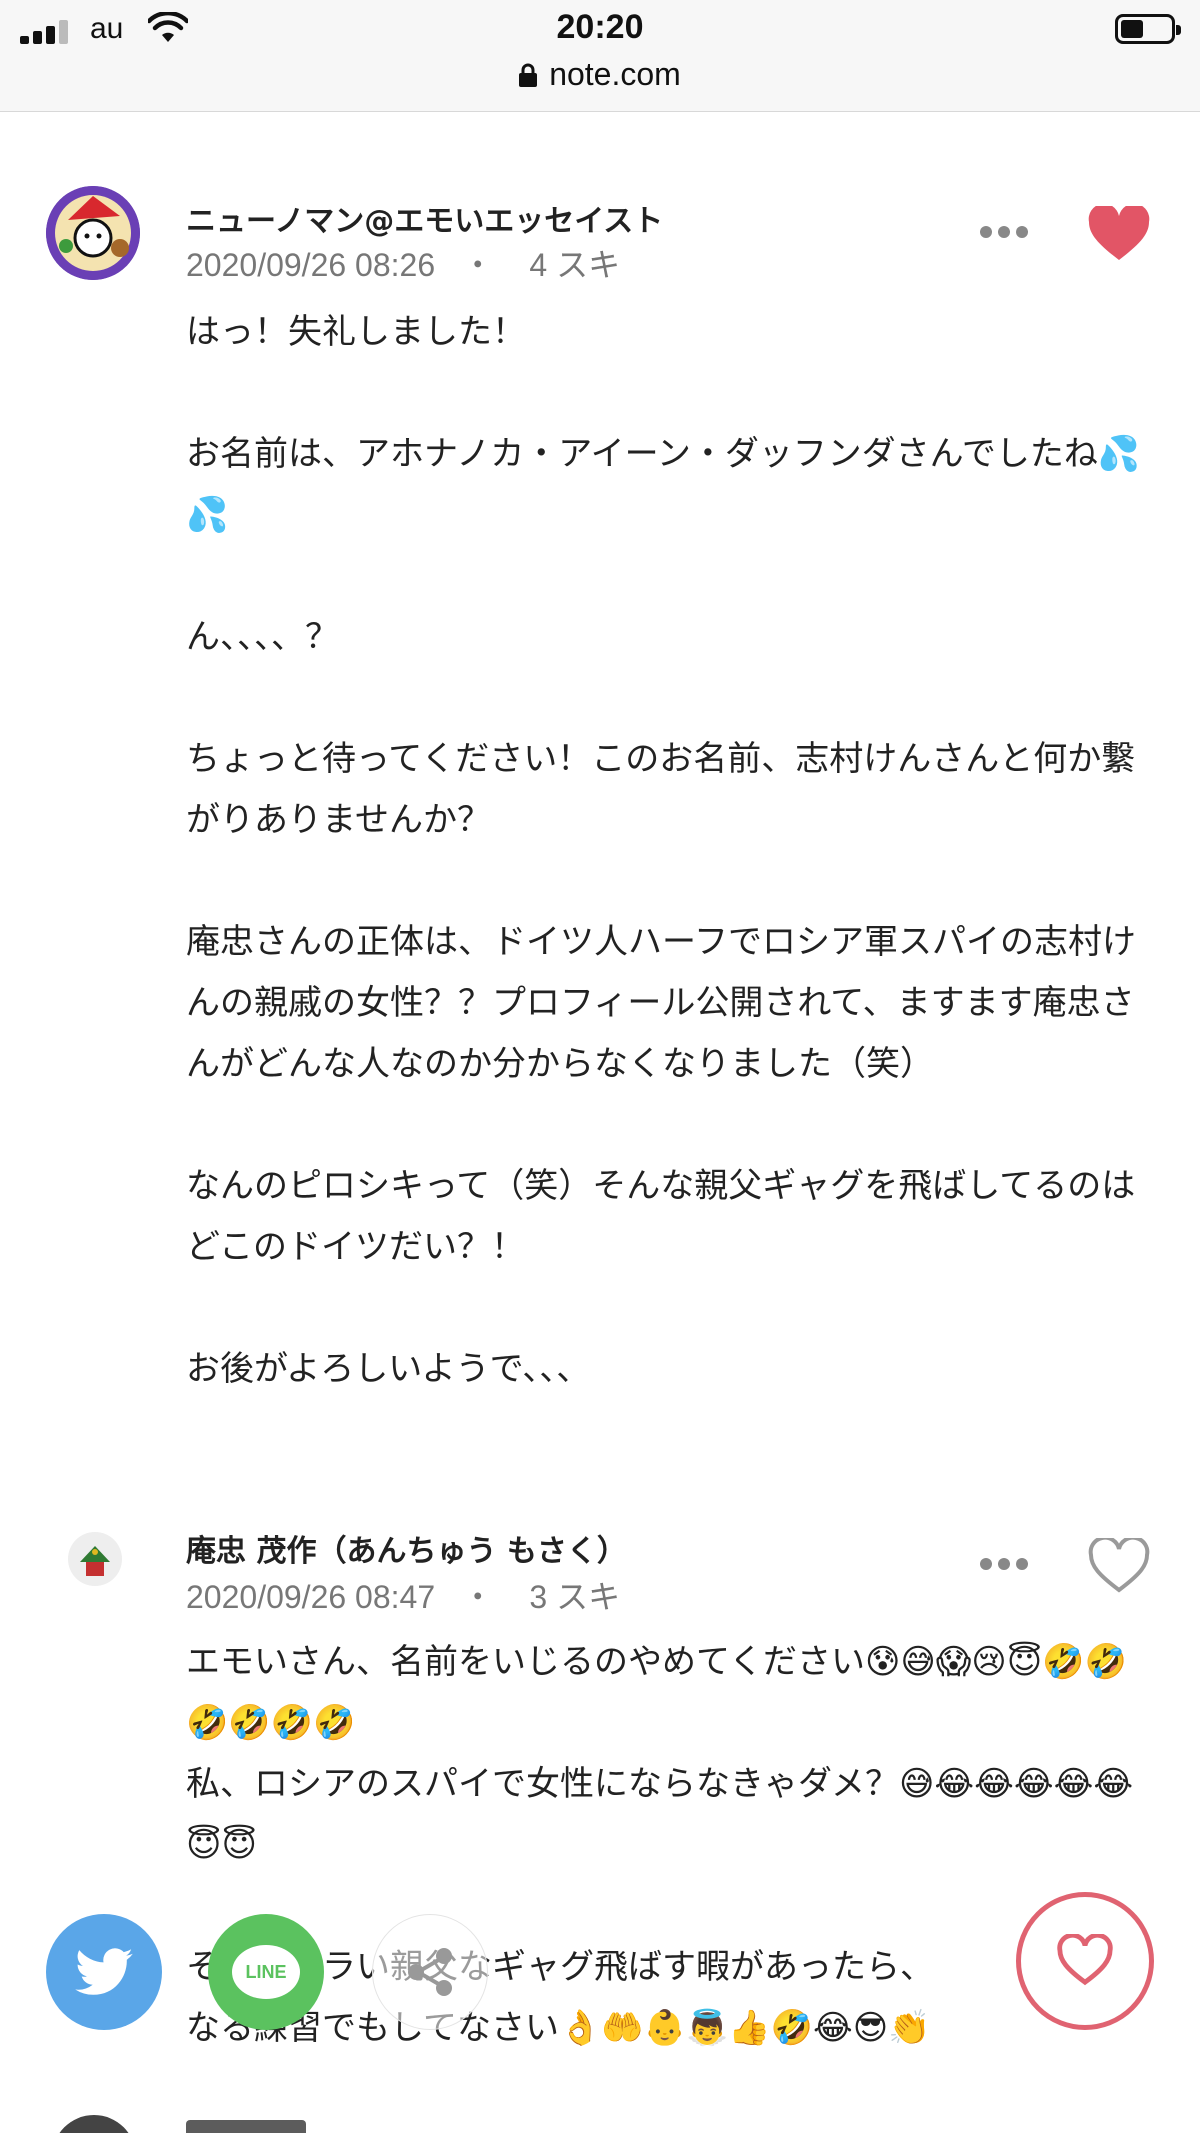 This screenshot has width=1200, height=2133. Describe the element at coordinates (406, 1548) in the screenshot. I see `comment-author: 庵忠 茂作（あんちゅう もさく）` at that location.